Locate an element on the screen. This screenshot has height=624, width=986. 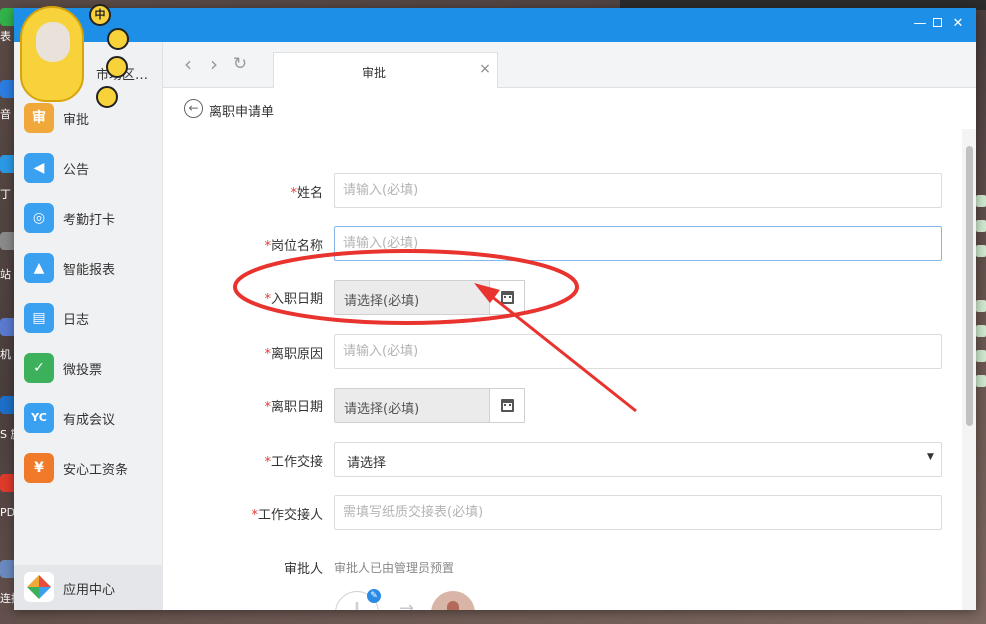
entry-date-label-text: 入职日期 is located at coordinates (296, 299).